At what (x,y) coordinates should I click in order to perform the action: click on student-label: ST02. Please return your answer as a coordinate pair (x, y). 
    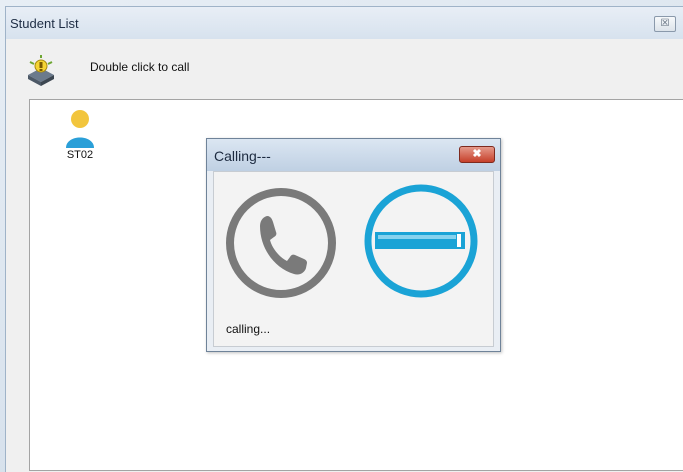
    Looking at the image, I should click on (80, 155).